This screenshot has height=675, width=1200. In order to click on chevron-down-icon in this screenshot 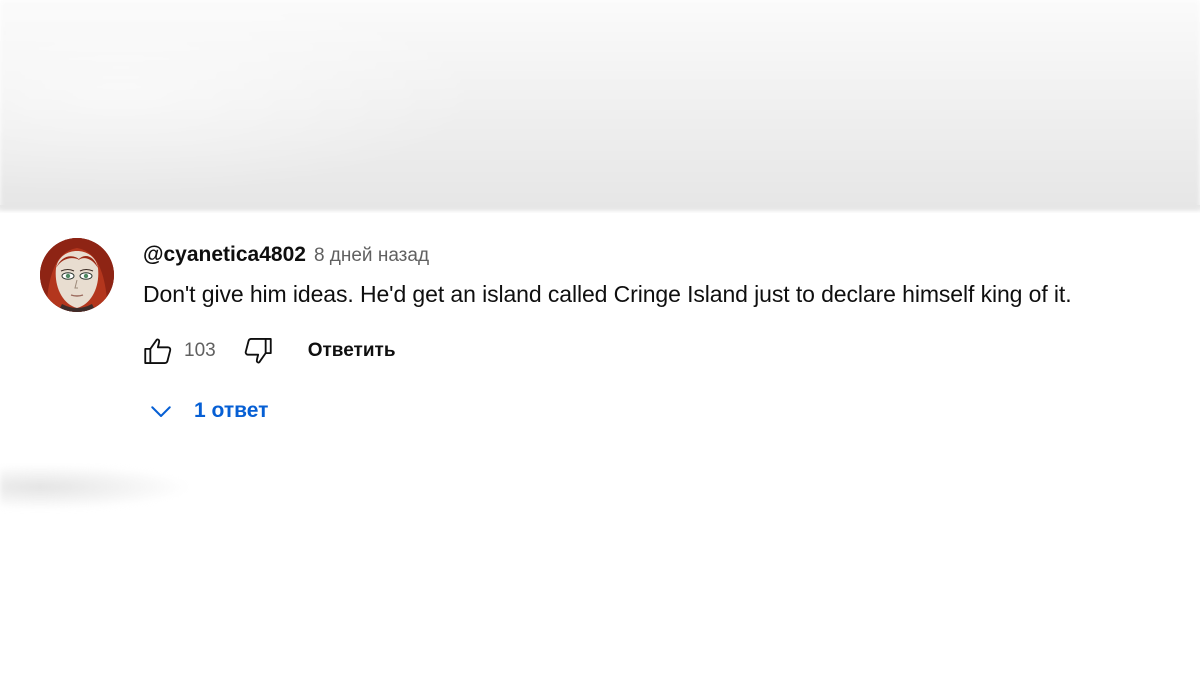, I will do `click(161, 411)`.